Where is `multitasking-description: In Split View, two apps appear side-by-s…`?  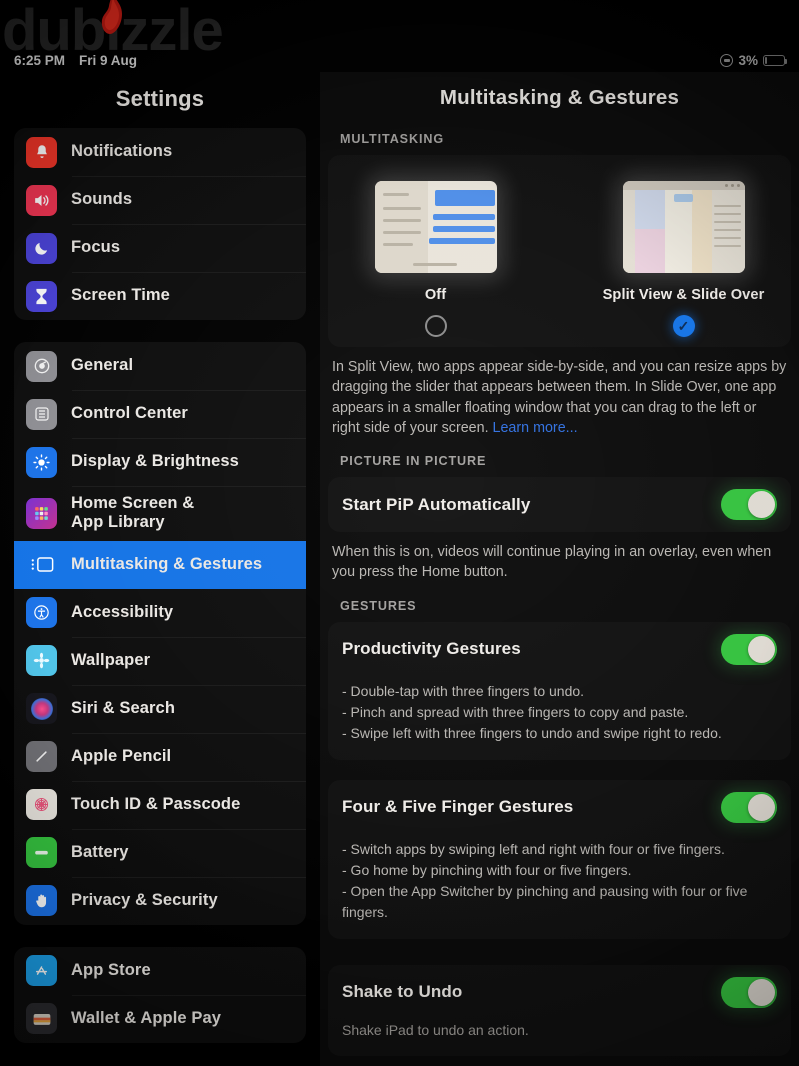 multitasking-description: In Split View, two apps appear side-by-s… is located at coordinates (559, 400).